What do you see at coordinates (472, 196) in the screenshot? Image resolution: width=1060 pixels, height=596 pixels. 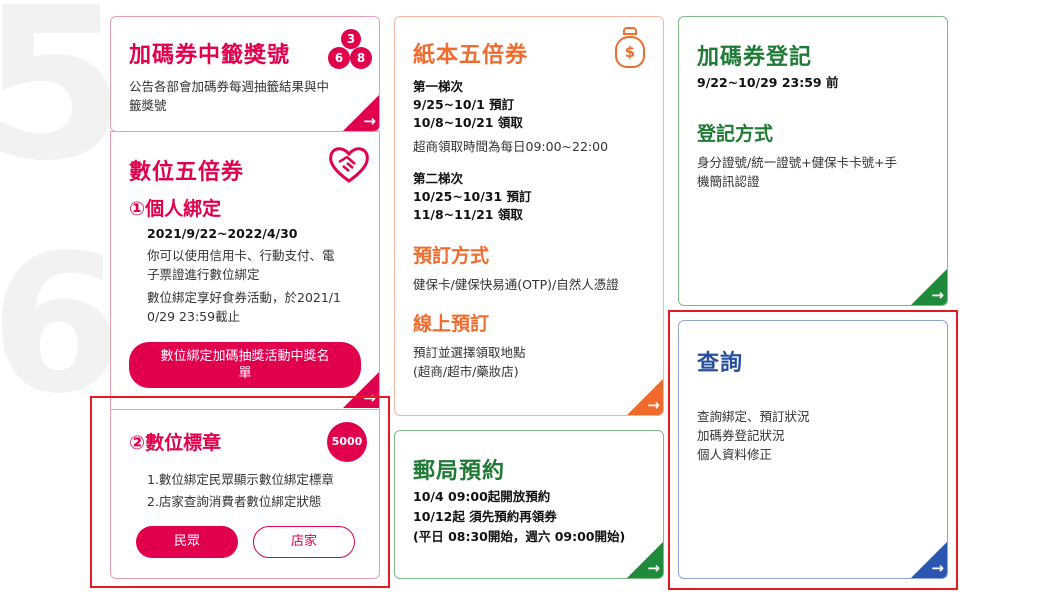 I see `batch2-order: 10/25~10/31 預訂` at bounding box center [472, 196].